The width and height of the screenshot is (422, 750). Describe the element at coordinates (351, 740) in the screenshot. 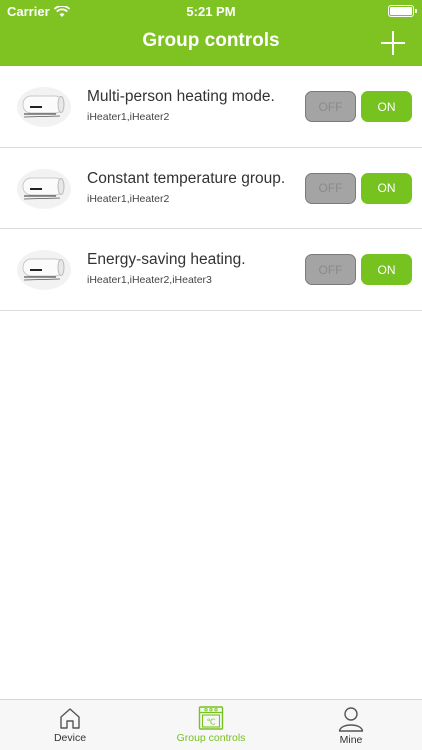

I see `tab-mine-label: Mine` at that location.